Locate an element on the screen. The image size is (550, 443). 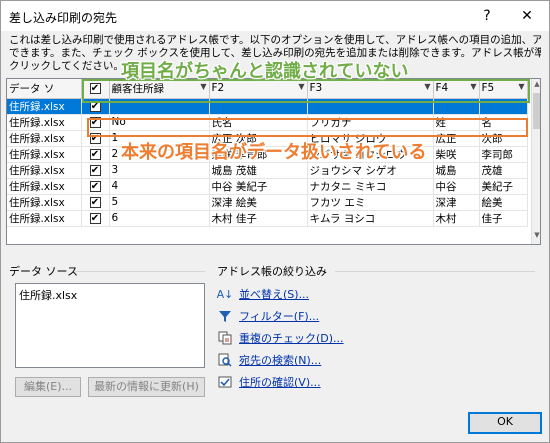
table-cell: 姓 is located at coordinates (456, 122).